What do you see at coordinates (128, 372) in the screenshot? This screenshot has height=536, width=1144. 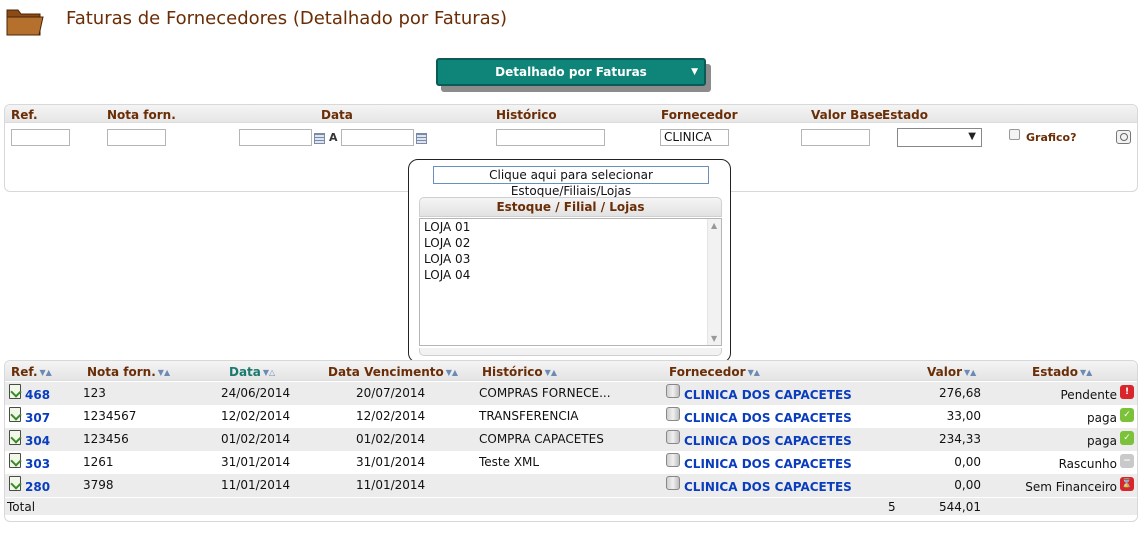 I see `col-header-nota: Nota forn. ▼▲` at bounding box center [128, 372].